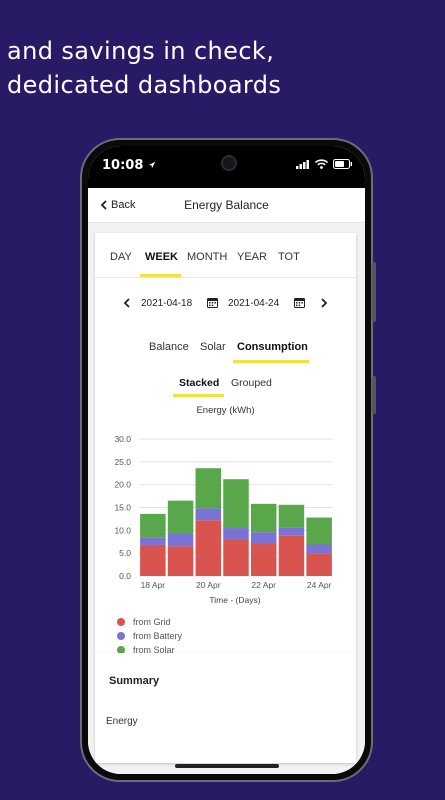 Image resolution: width=445 pixels, height=800 pixels. I want to click on active-mode-underline, so click(198, 395).